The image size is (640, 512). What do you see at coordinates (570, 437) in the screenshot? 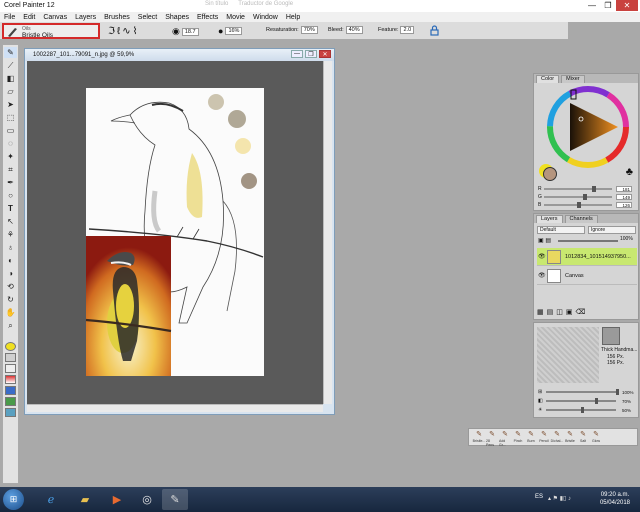
I see `brush-preset: ✎ Bristle` at bounding box center [570, 437].